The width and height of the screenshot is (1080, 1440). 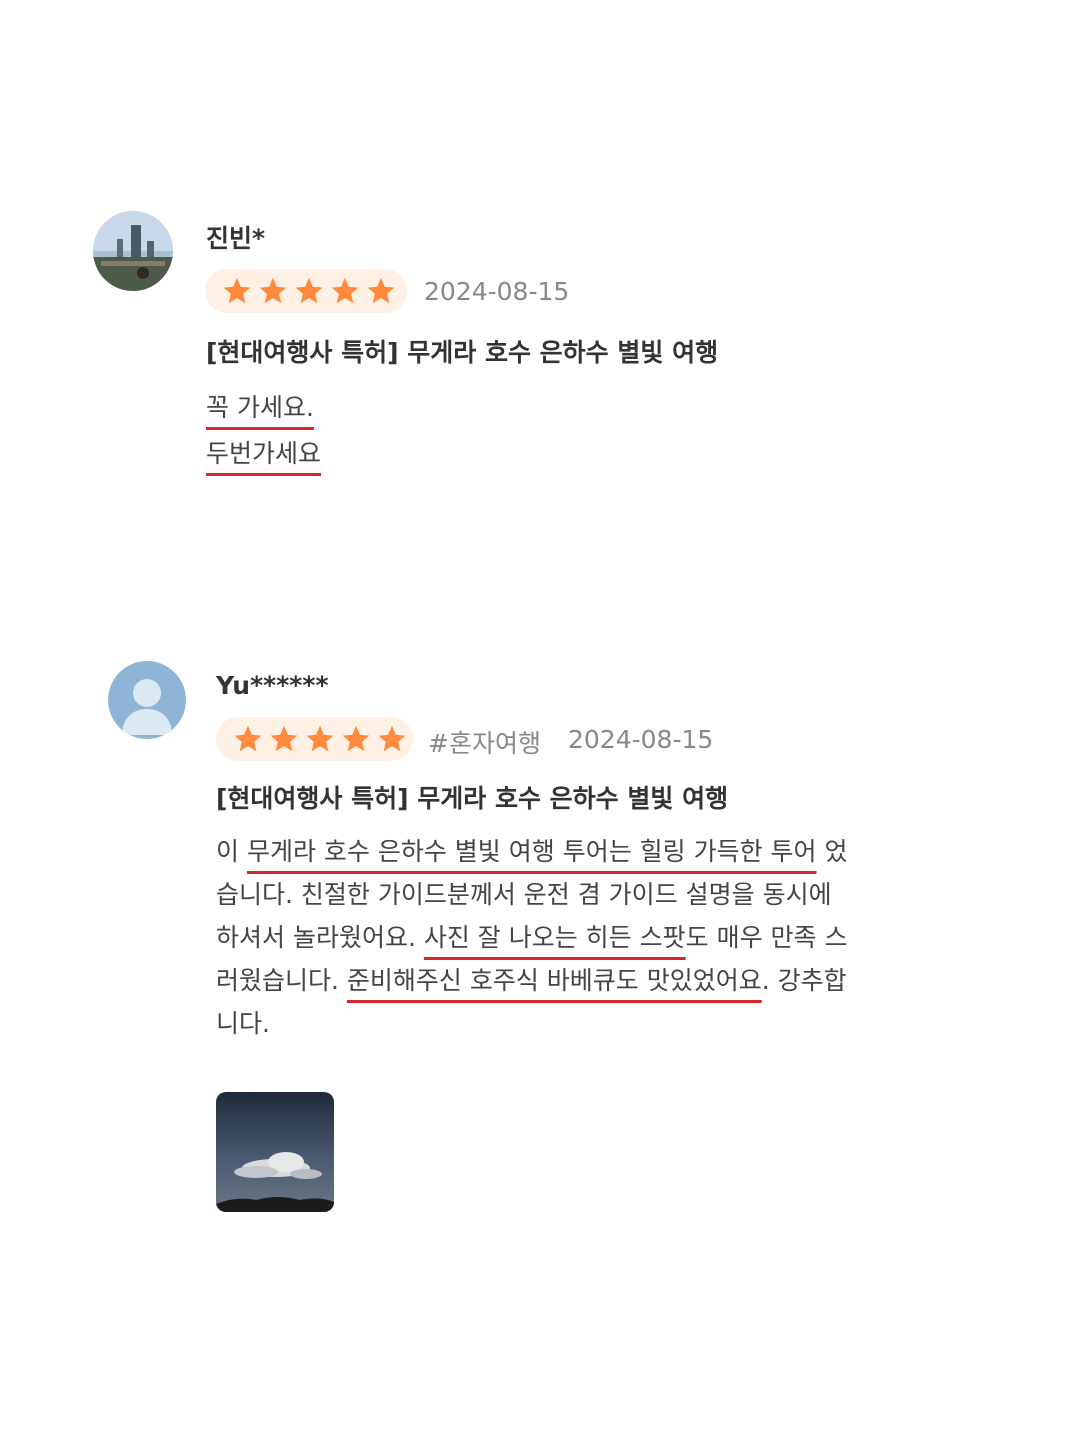 What do you see at coordinates (531, 980) in the screenshot?
I see `review-line: 러웠습니다. 준비해주신 호주식 바베큐도 맛있었어요. 강추합` at bounding box center [531, 980].